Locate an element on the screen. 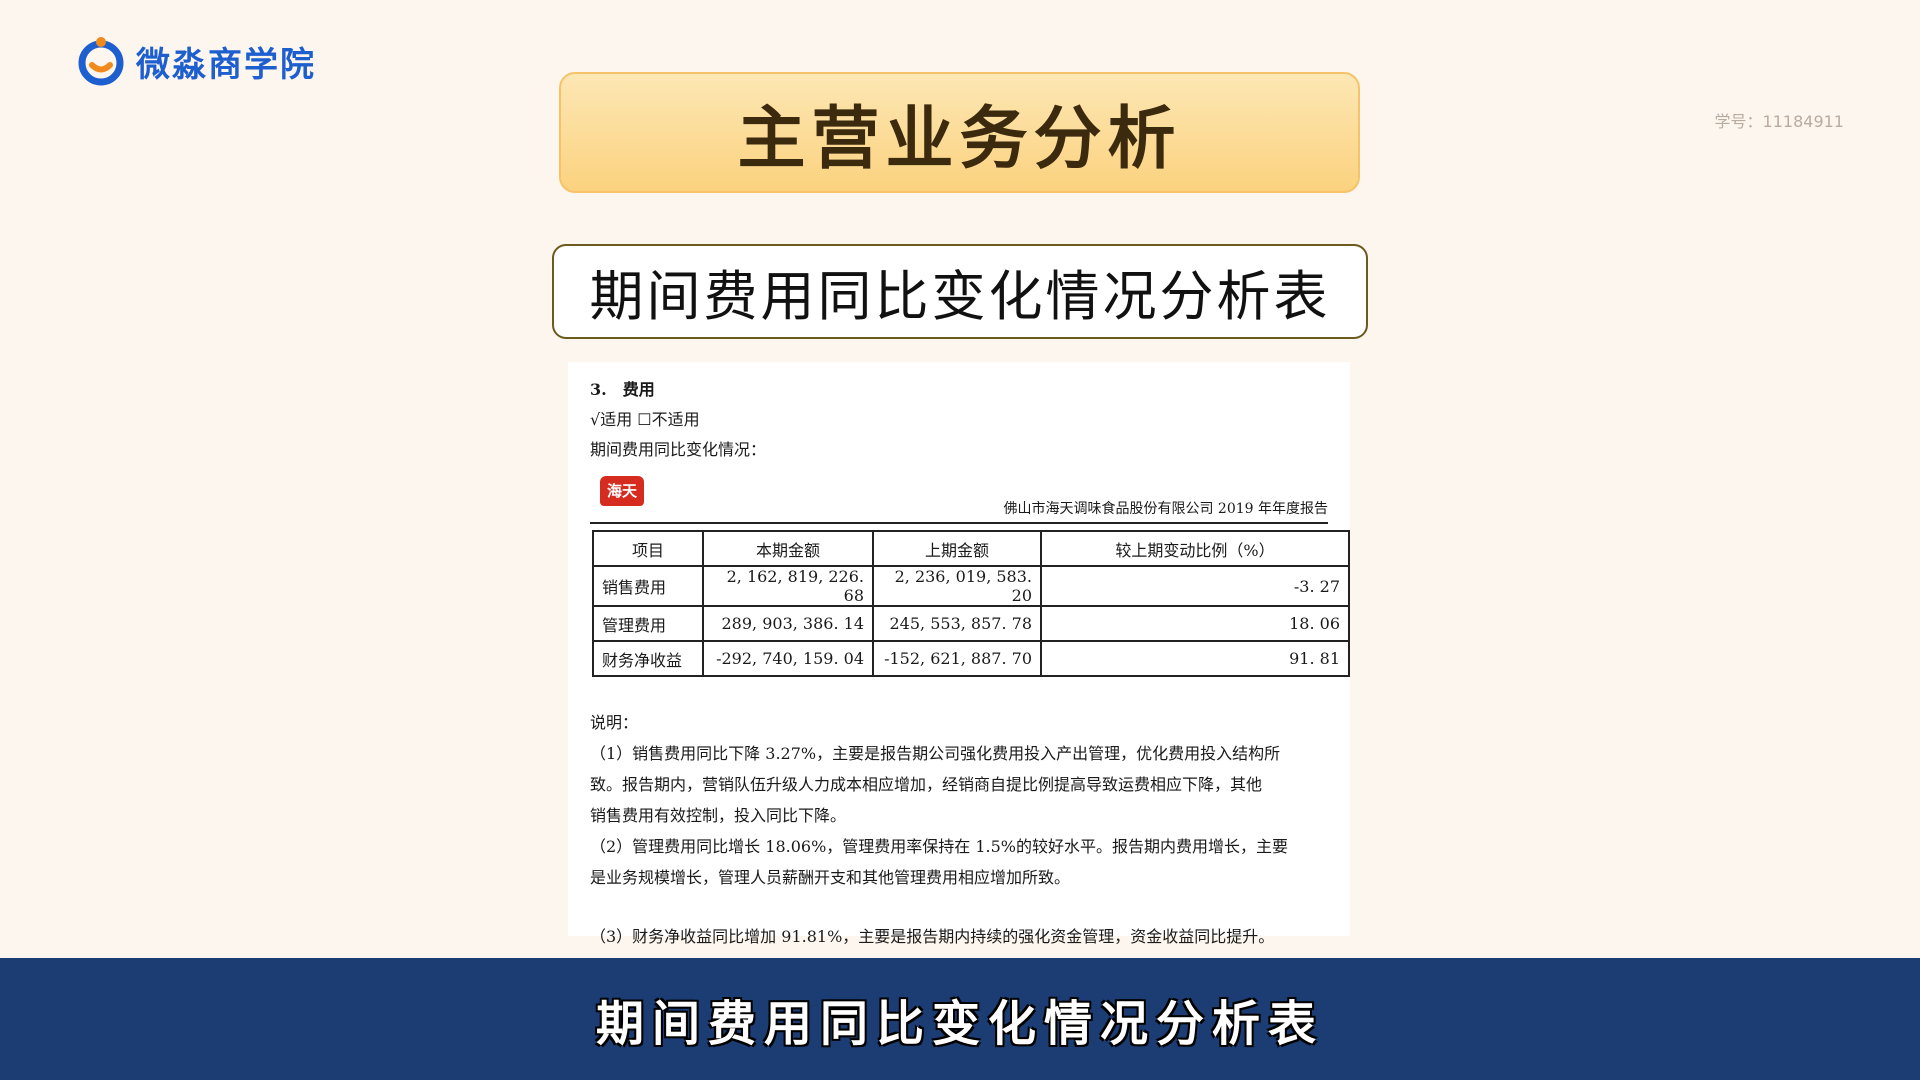  haitian-logo: 海天 is located at coordinates (622, 491).